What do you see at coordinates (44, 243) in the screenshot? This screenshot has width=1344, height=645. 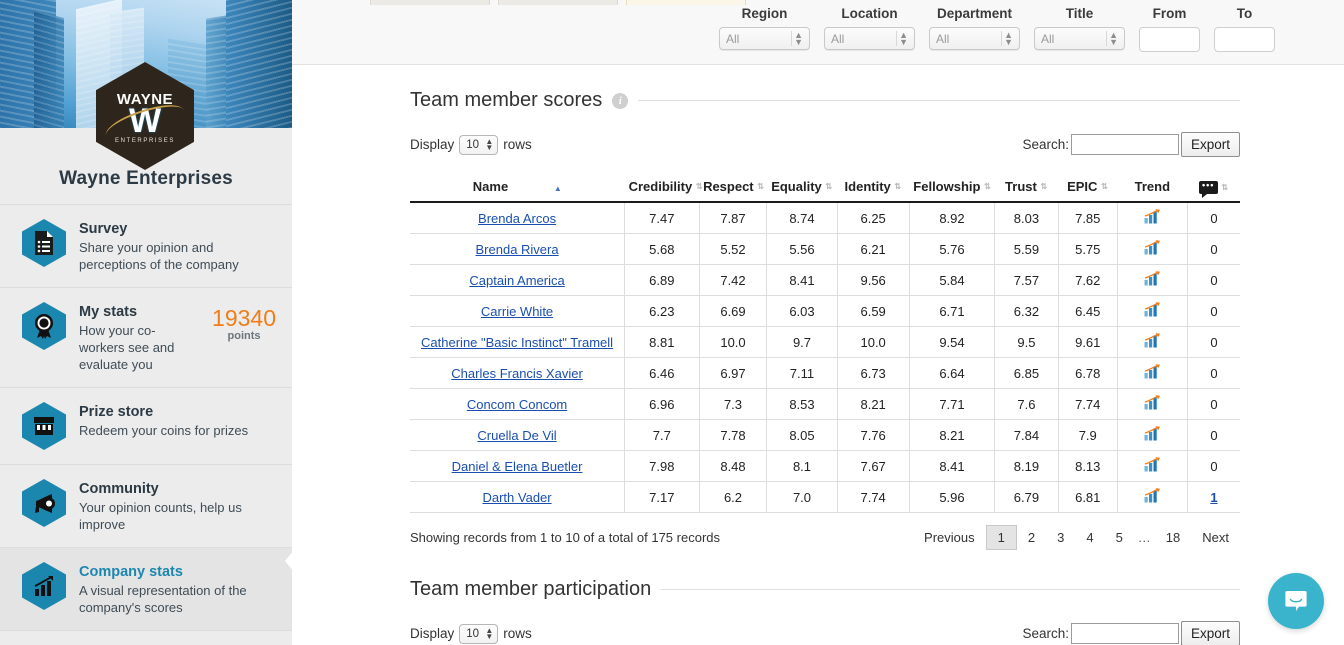 I see `document-icon` at bounding box center [44, 243].